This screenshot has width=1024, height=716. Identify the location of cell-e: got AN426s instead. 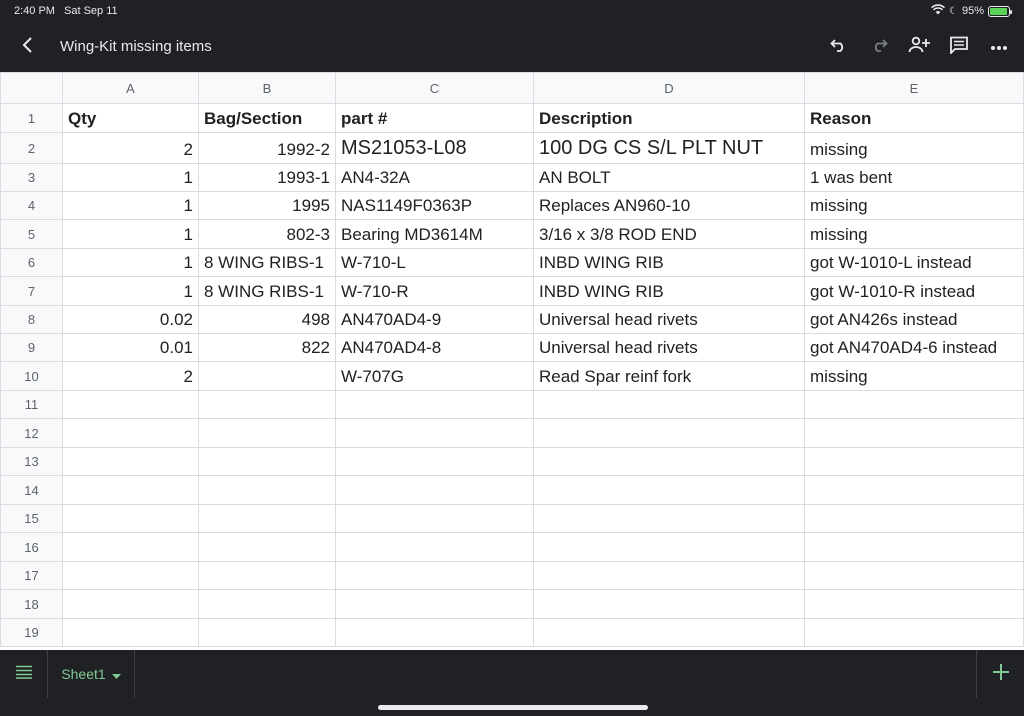
(914, 319).